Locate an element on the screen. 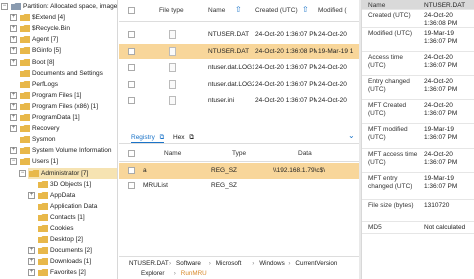 Image resolution: width=474 pixels, height=279 pixels. tree-item: + Recovery is located at coordinates (58, 128).